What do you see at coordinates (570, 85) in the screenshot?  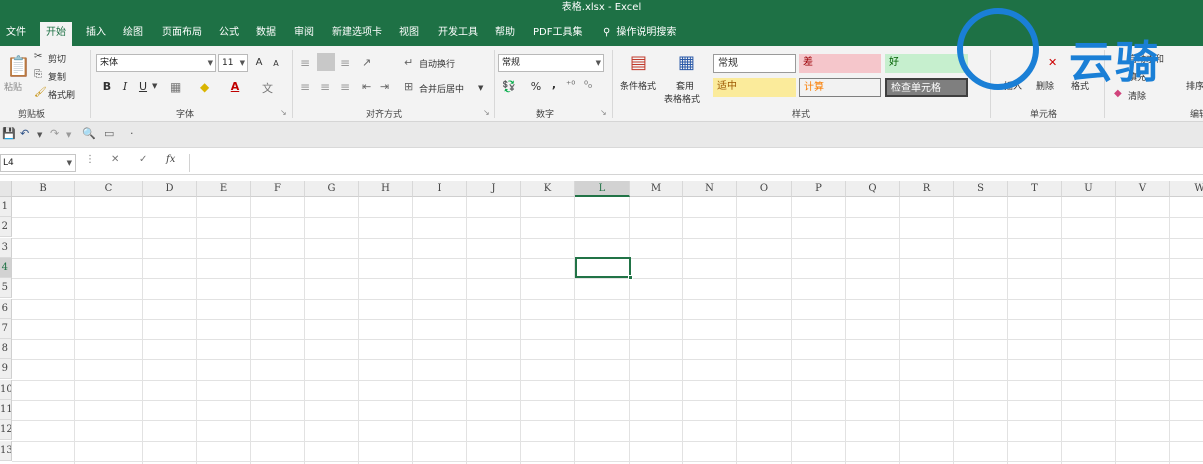 I see `increase-decimal-icon: ⁺⁰` at bounding box center [570, 85].